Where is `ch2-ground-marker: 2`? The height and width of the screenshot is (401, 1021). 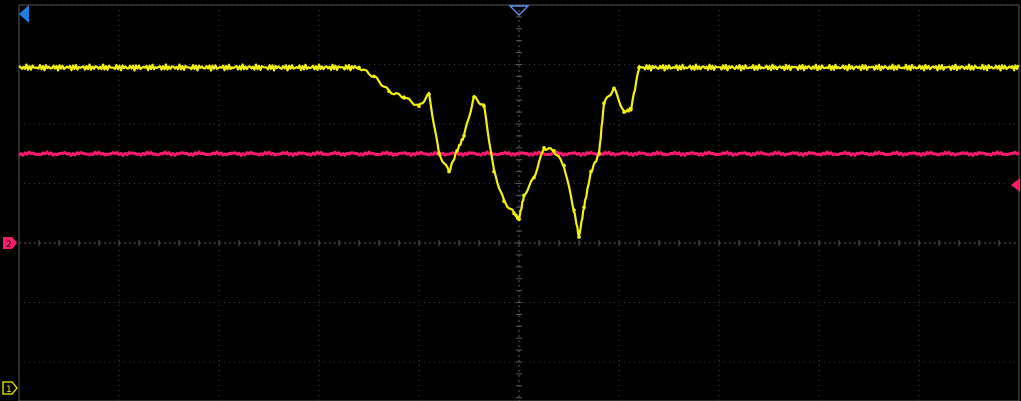 ch2-ground-marker: 2 is located at coordinates (10, 243).